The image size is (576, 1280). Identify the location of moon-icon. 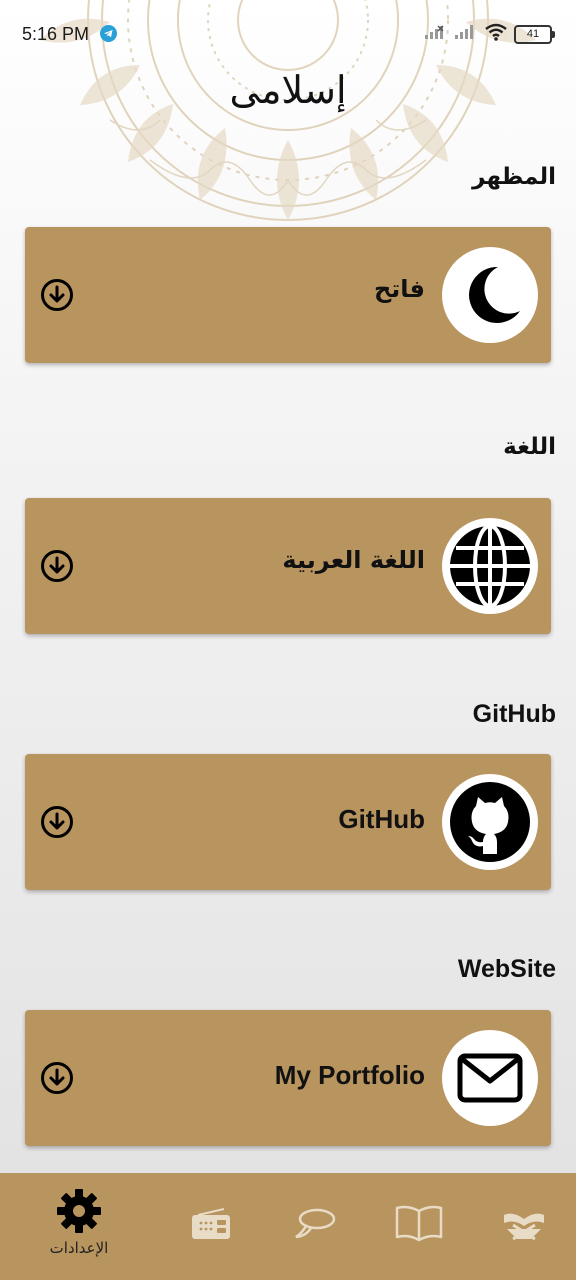
(490, 295).